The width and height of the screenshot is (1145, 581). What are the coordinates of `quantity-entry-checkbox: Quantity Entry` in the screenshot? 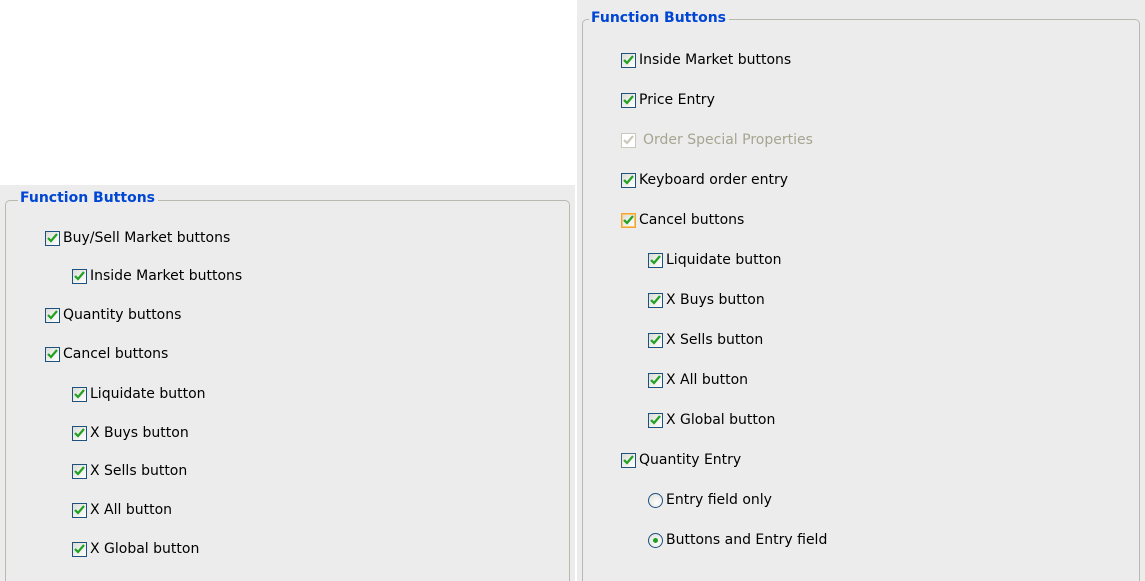 It's located at (681, 460).